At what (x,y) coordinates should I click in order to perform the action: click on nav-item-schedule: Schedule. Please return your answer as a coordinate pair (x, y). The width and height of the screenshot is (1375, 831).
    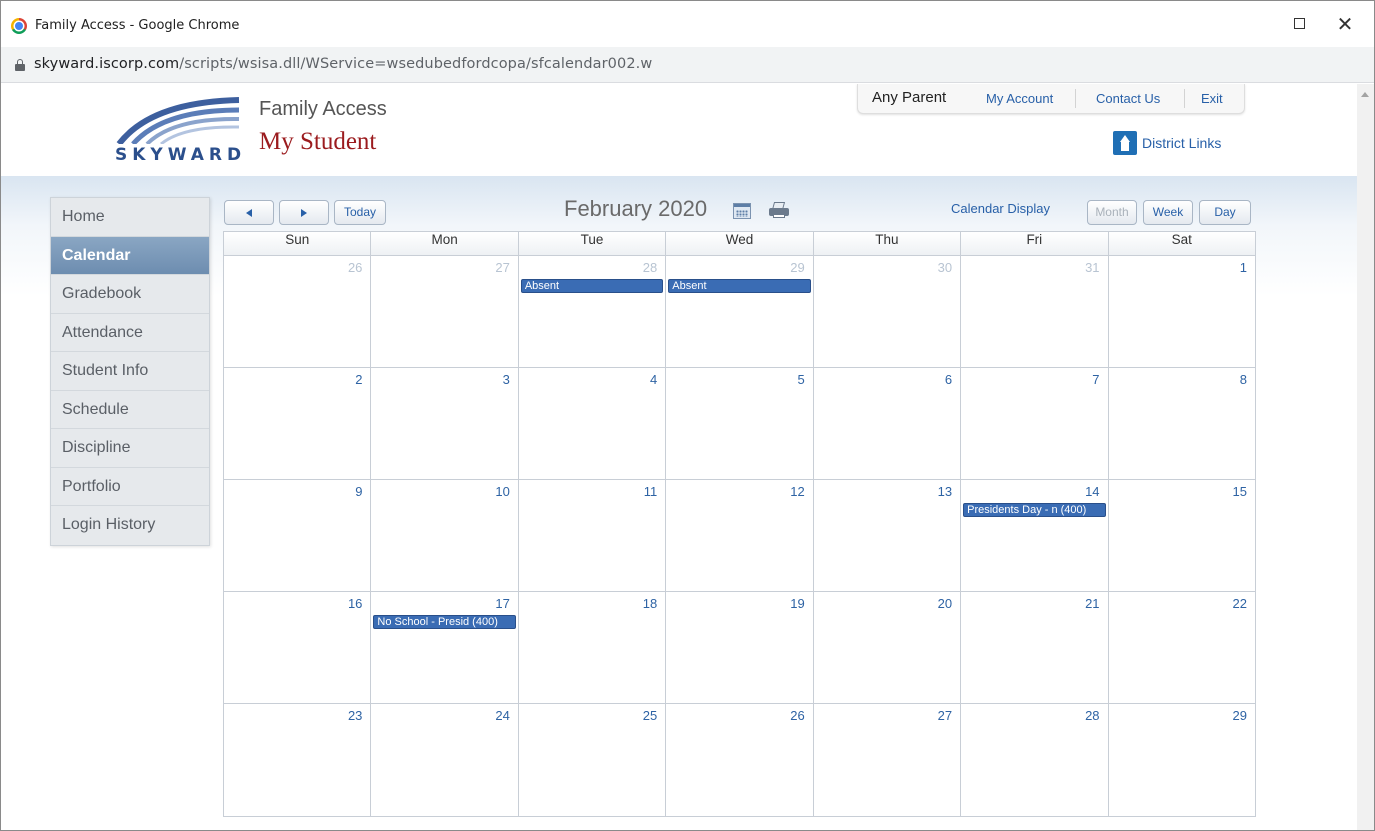
    Looking at the image, I should click on (130, 410).